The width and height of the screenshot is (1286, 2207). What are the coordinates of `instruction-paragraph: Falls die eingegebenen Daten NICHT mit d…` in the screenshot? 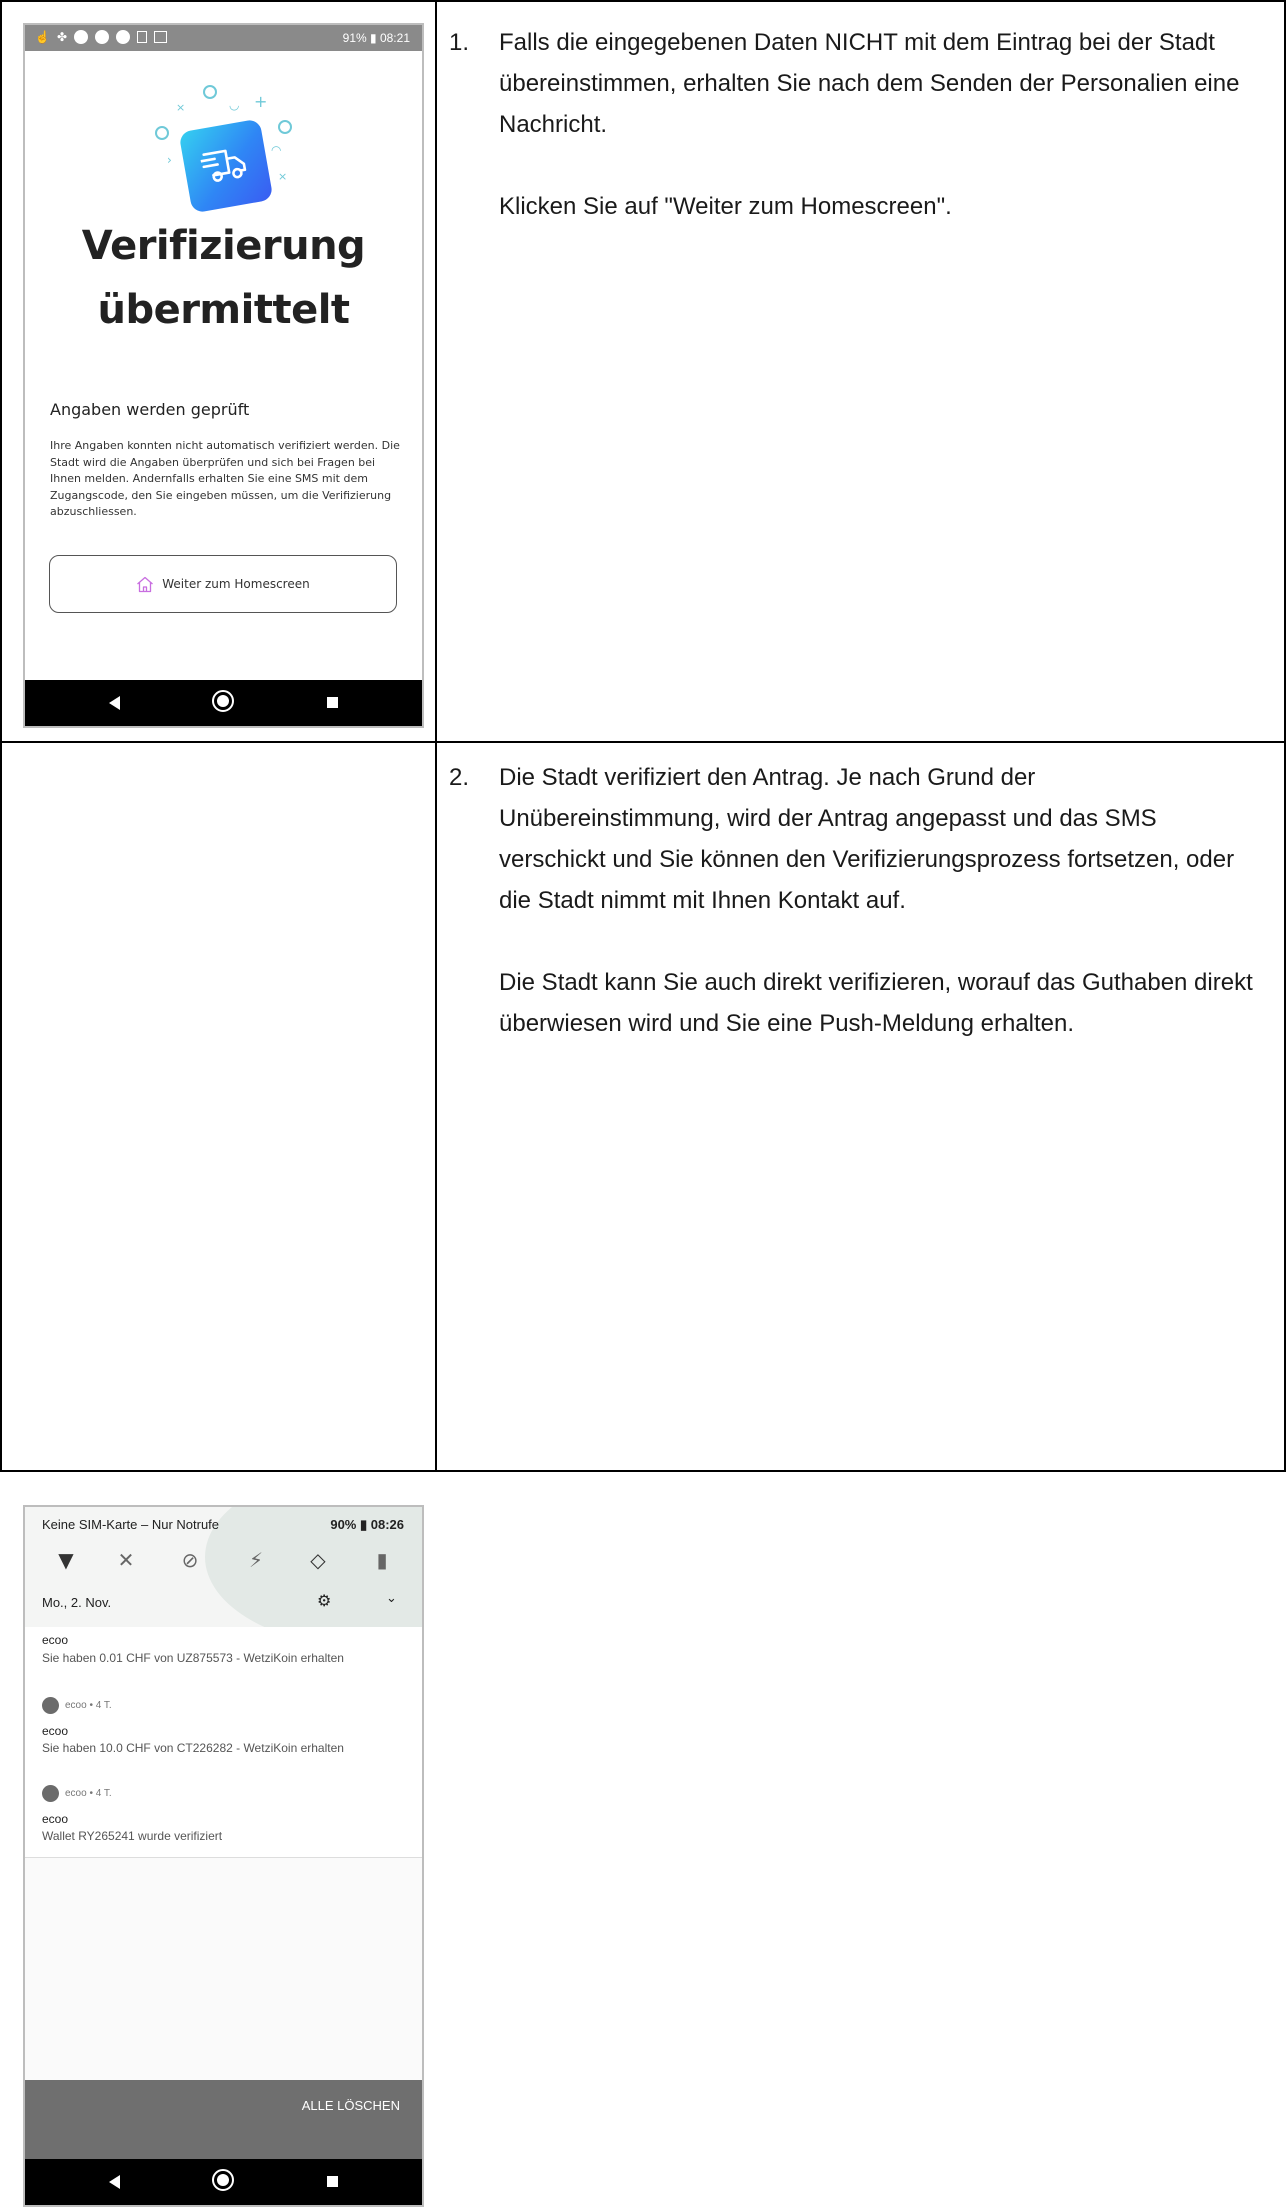 It's located at (869, 83).